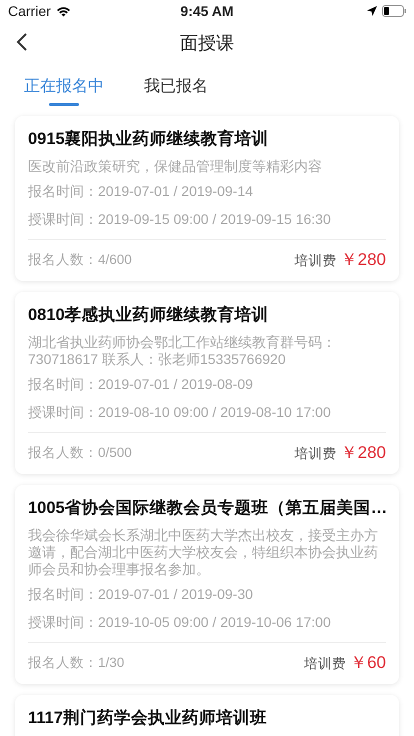 The height and width of the screenshot is (736, 414). What do you see at coordinates (207, 11) in the screenshot?
I see `clock-time: 9:45 AM` at bounding box center [207, 11].